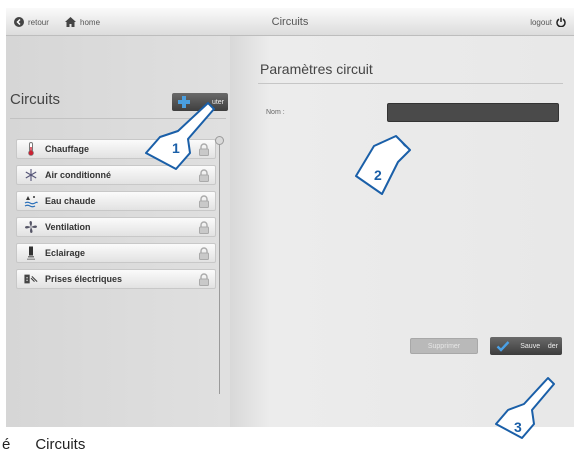  Describe the element at coordinates (410, 83) in the screenshot. I see `divider` at that location.